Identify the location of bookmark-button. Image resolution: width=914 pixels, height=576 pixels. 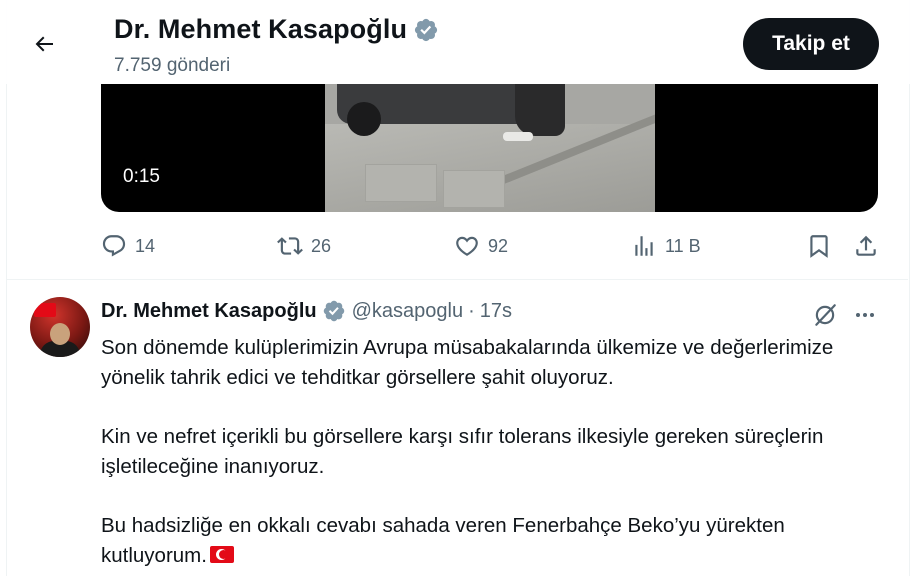
(819, 246).